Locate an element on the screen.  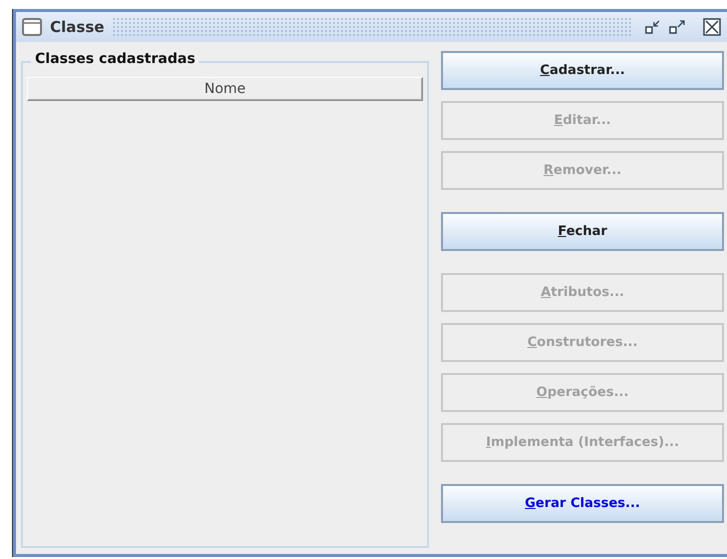
window-icon is located at coordinates (32, 27).